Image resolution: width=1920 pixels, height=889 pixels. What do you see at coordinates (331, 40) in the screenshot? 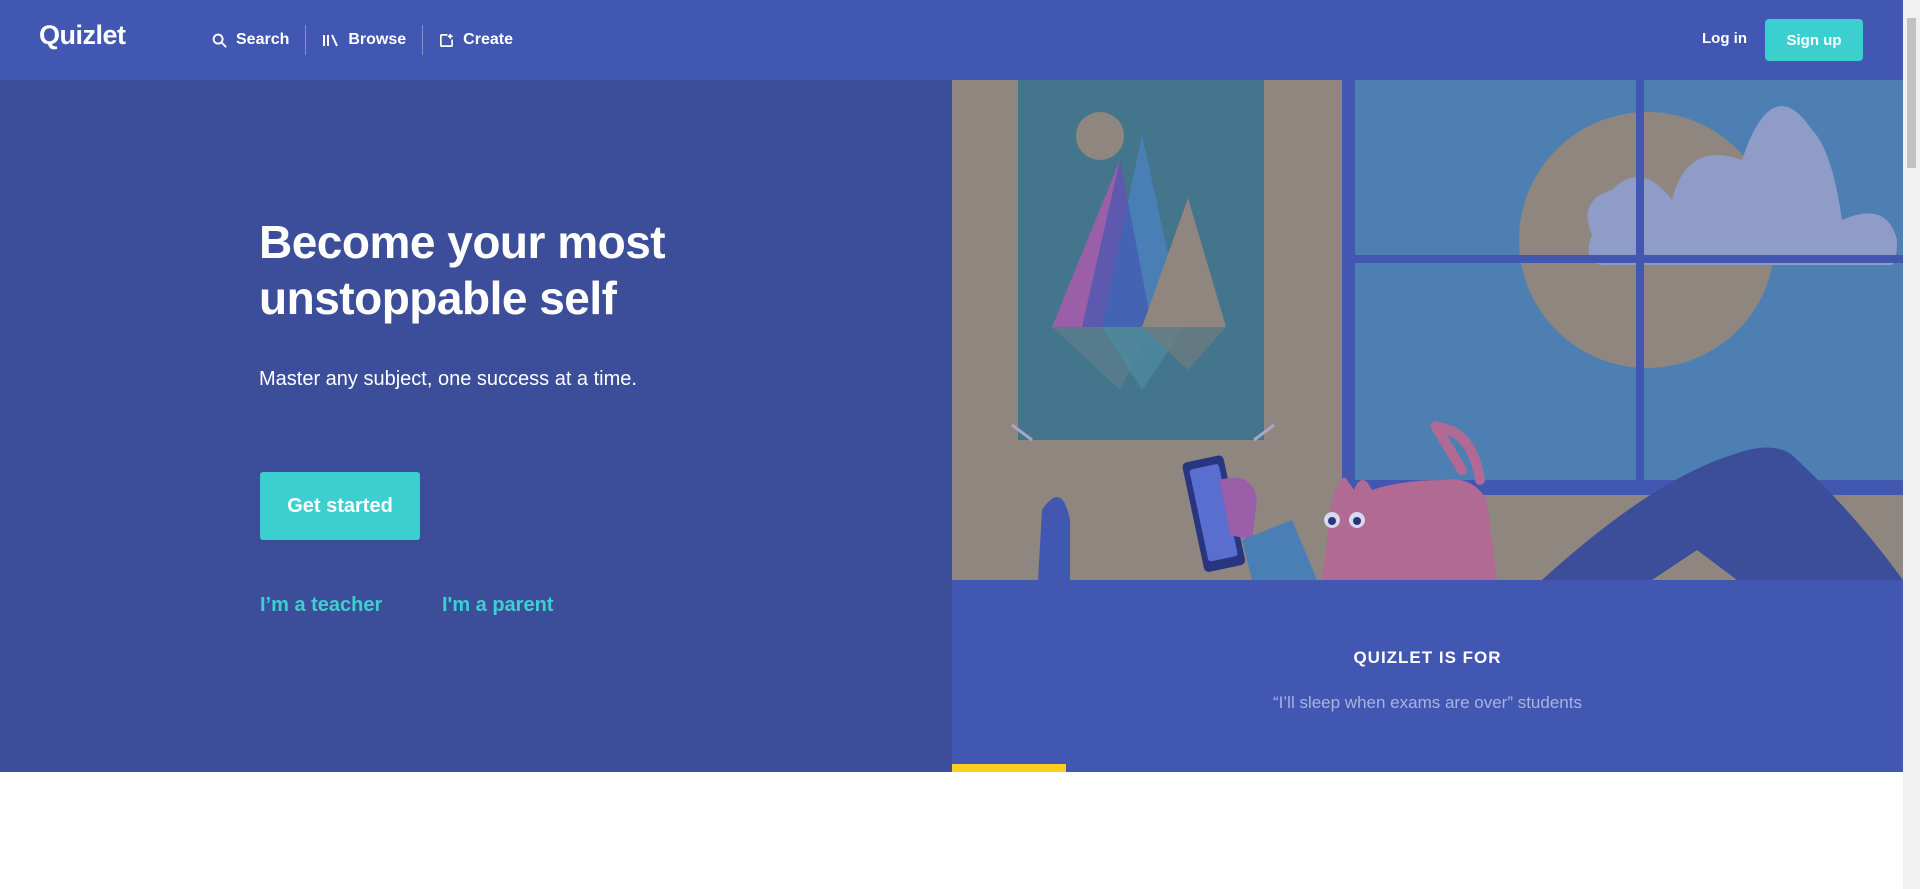
I see `library-icon` at bounding box center [331, 40].